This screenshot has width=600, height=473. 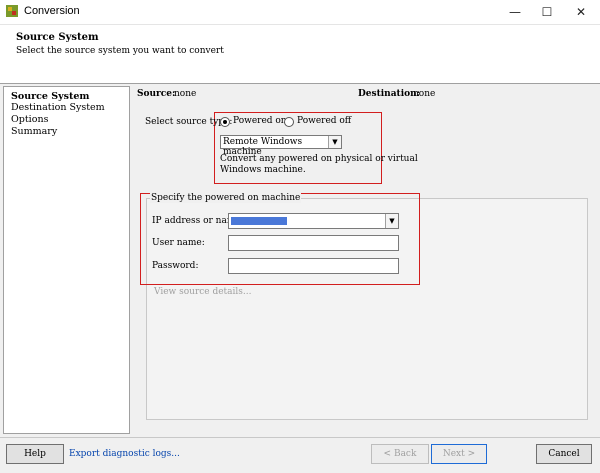 I want to click on ip-address-combobox: ▼, so click(x=313, y=221).